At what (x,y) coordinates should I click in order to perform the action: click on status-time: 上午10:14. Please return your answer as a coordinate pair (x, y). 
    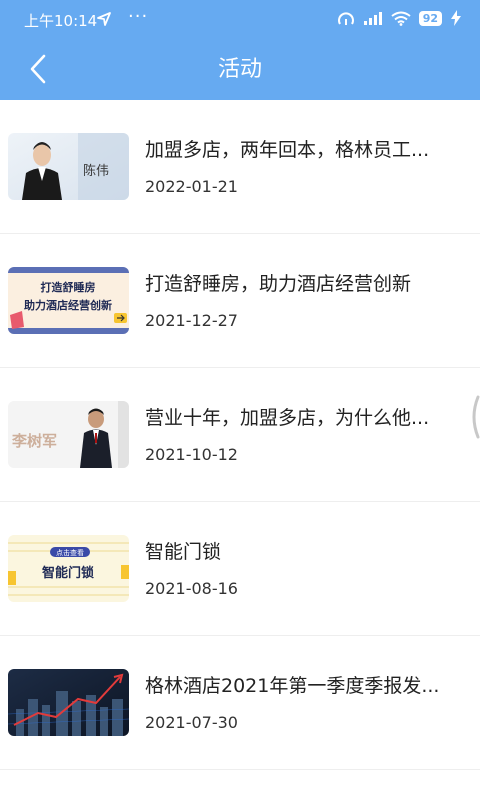
    Looking at the image, I should click on (61, 21).